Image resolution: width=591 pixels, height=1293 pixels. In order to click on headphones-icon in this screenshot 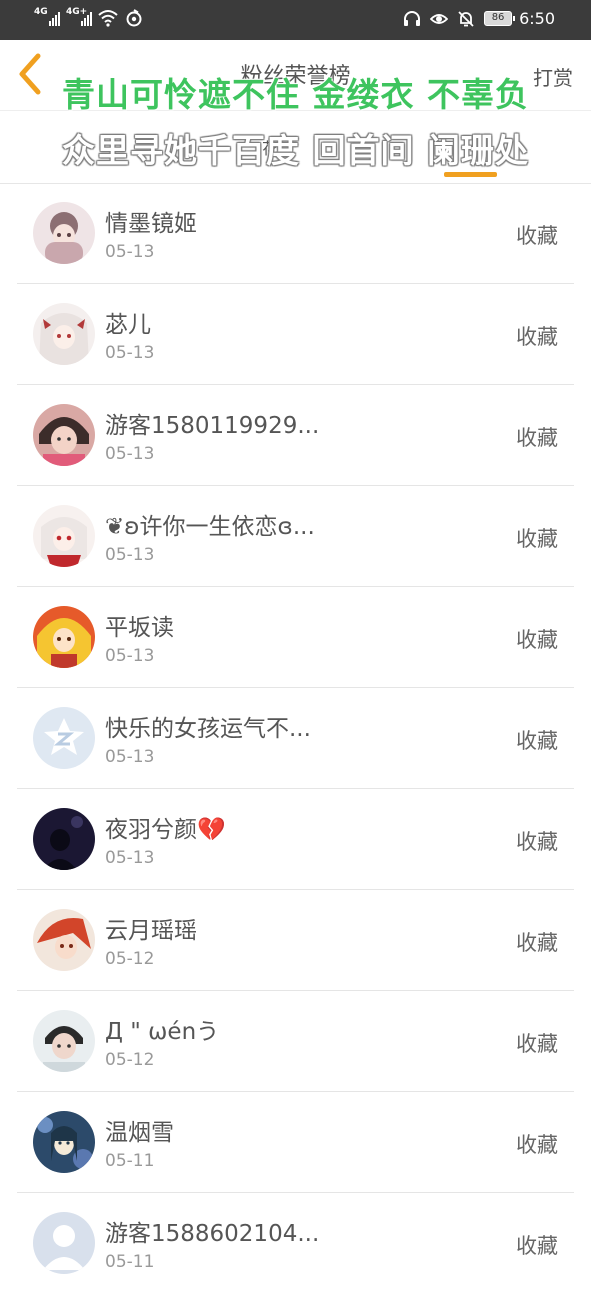, I will do `click(412, 18)`.